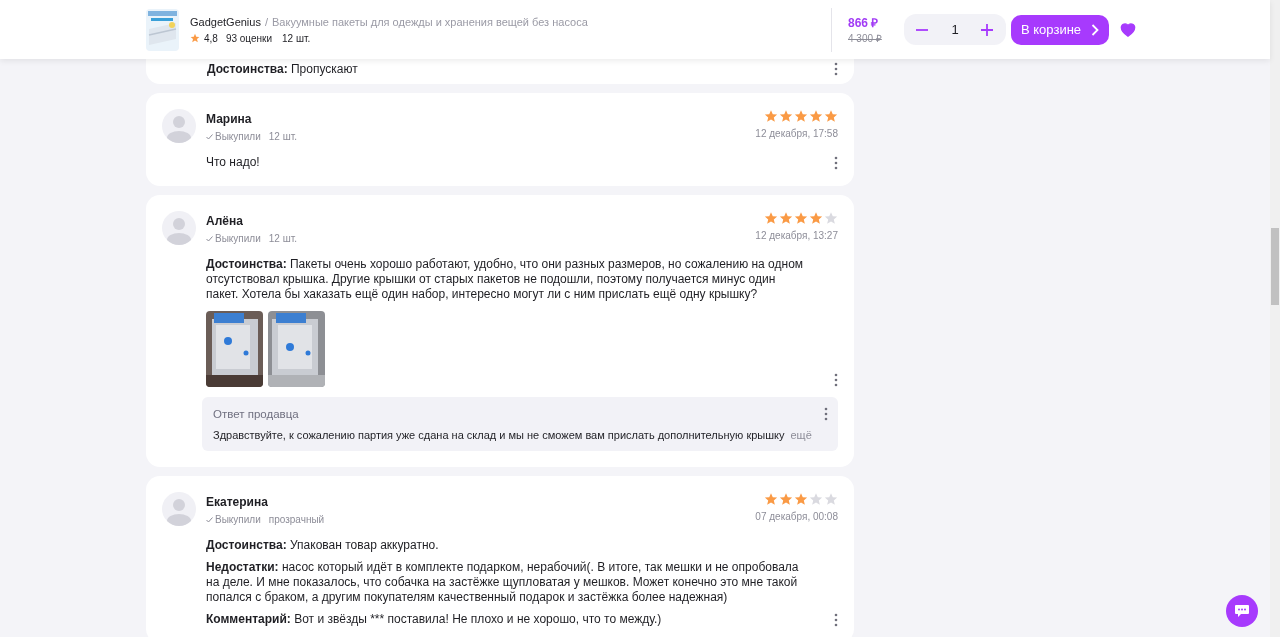  What do you see at coordinates (430, 21) in the screenshot?
I see `product-title: Вакуумные пакеты для одежды и хранения вещей без насоса` at bounding box center [430, 21].